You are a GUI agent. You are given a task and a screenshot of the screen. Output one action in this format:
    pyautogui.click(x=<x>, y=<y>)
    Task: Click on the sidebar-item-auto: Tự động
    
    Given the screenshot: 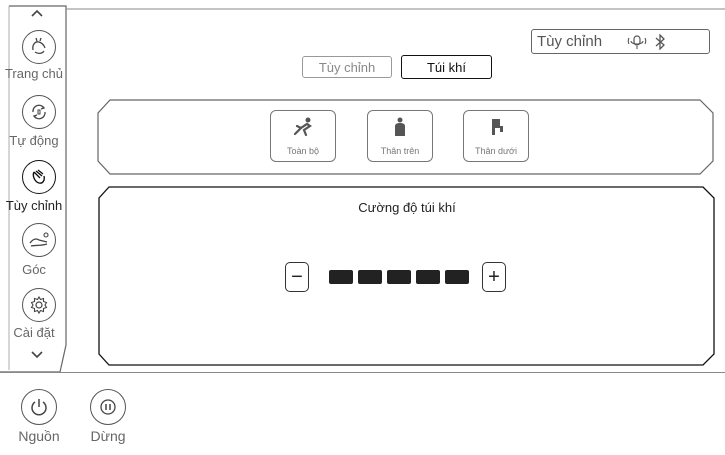 What is the action you would take?
    pyautogui.click(x=36, y=121)
    